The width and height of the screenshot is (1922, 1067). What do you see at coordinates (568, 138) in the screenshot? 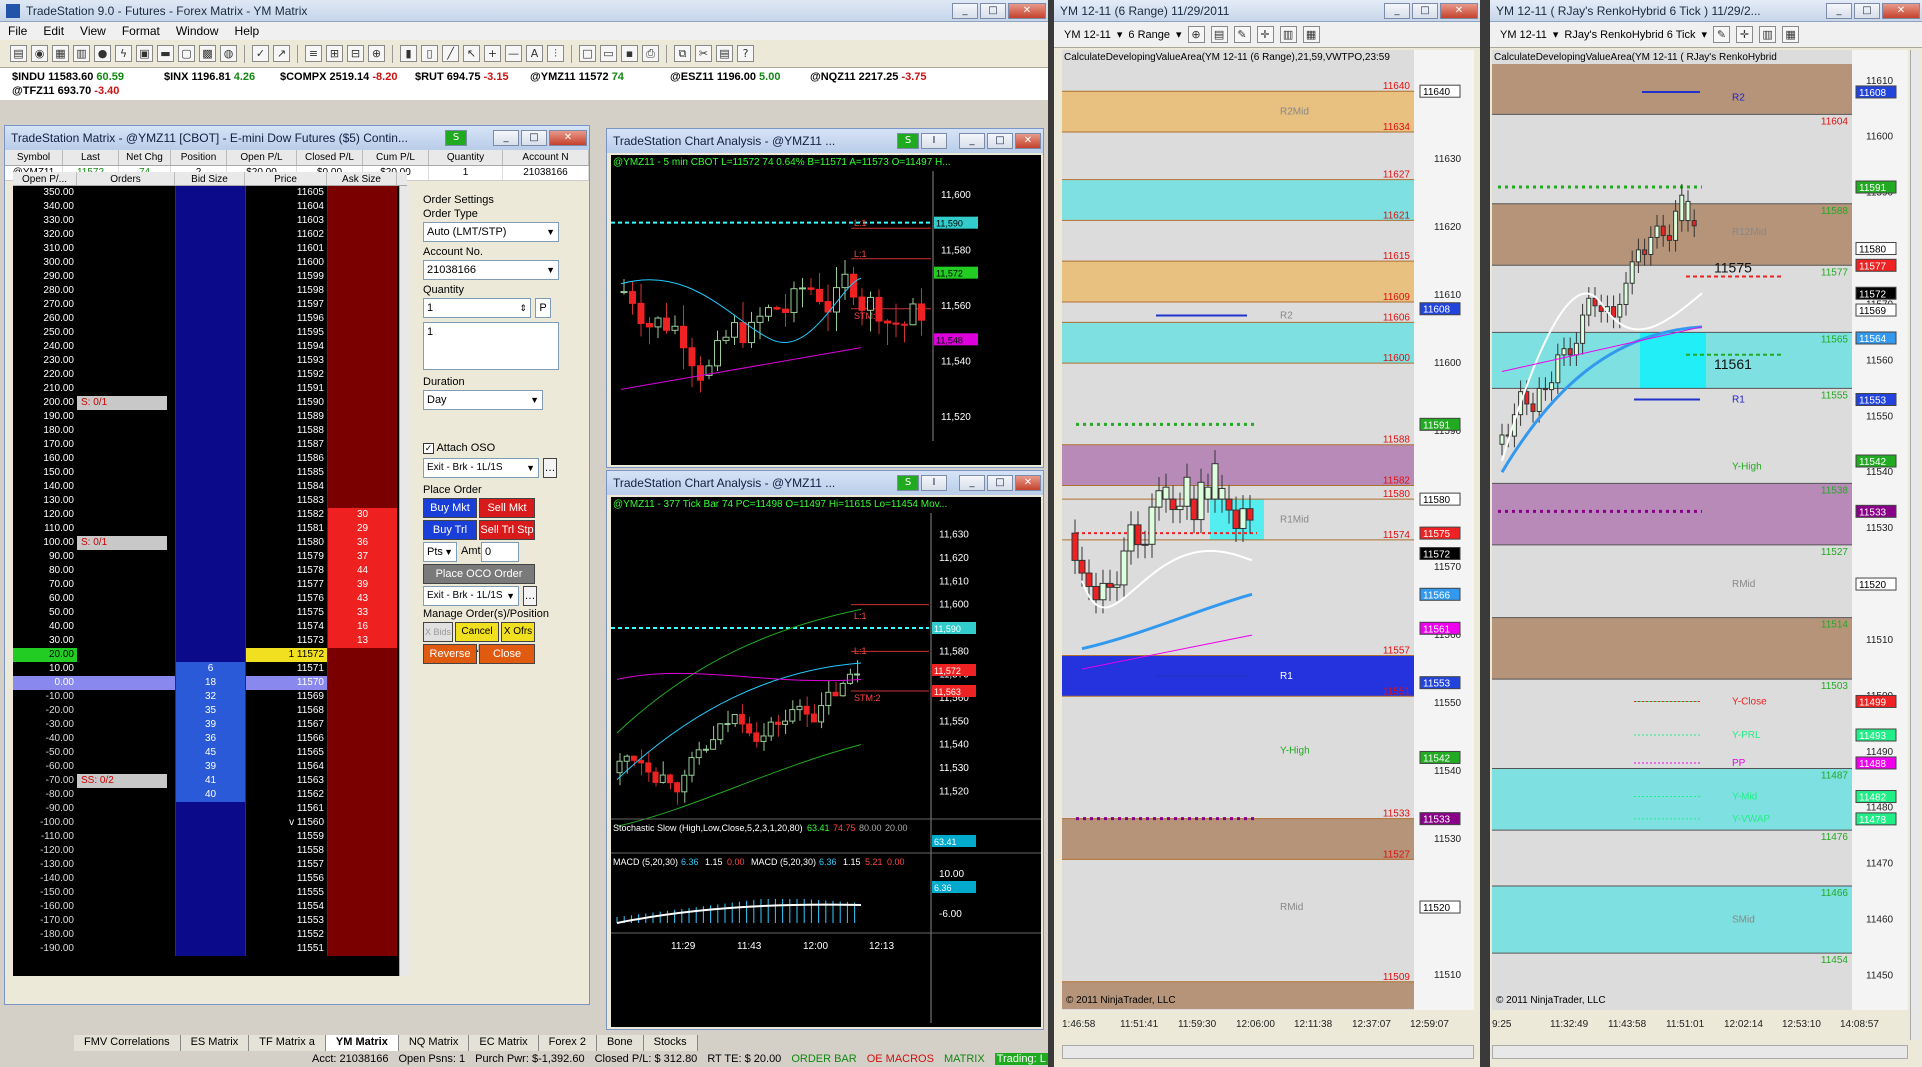
I see `matrix-close-button: ✕` at bounding box center [568, 138].